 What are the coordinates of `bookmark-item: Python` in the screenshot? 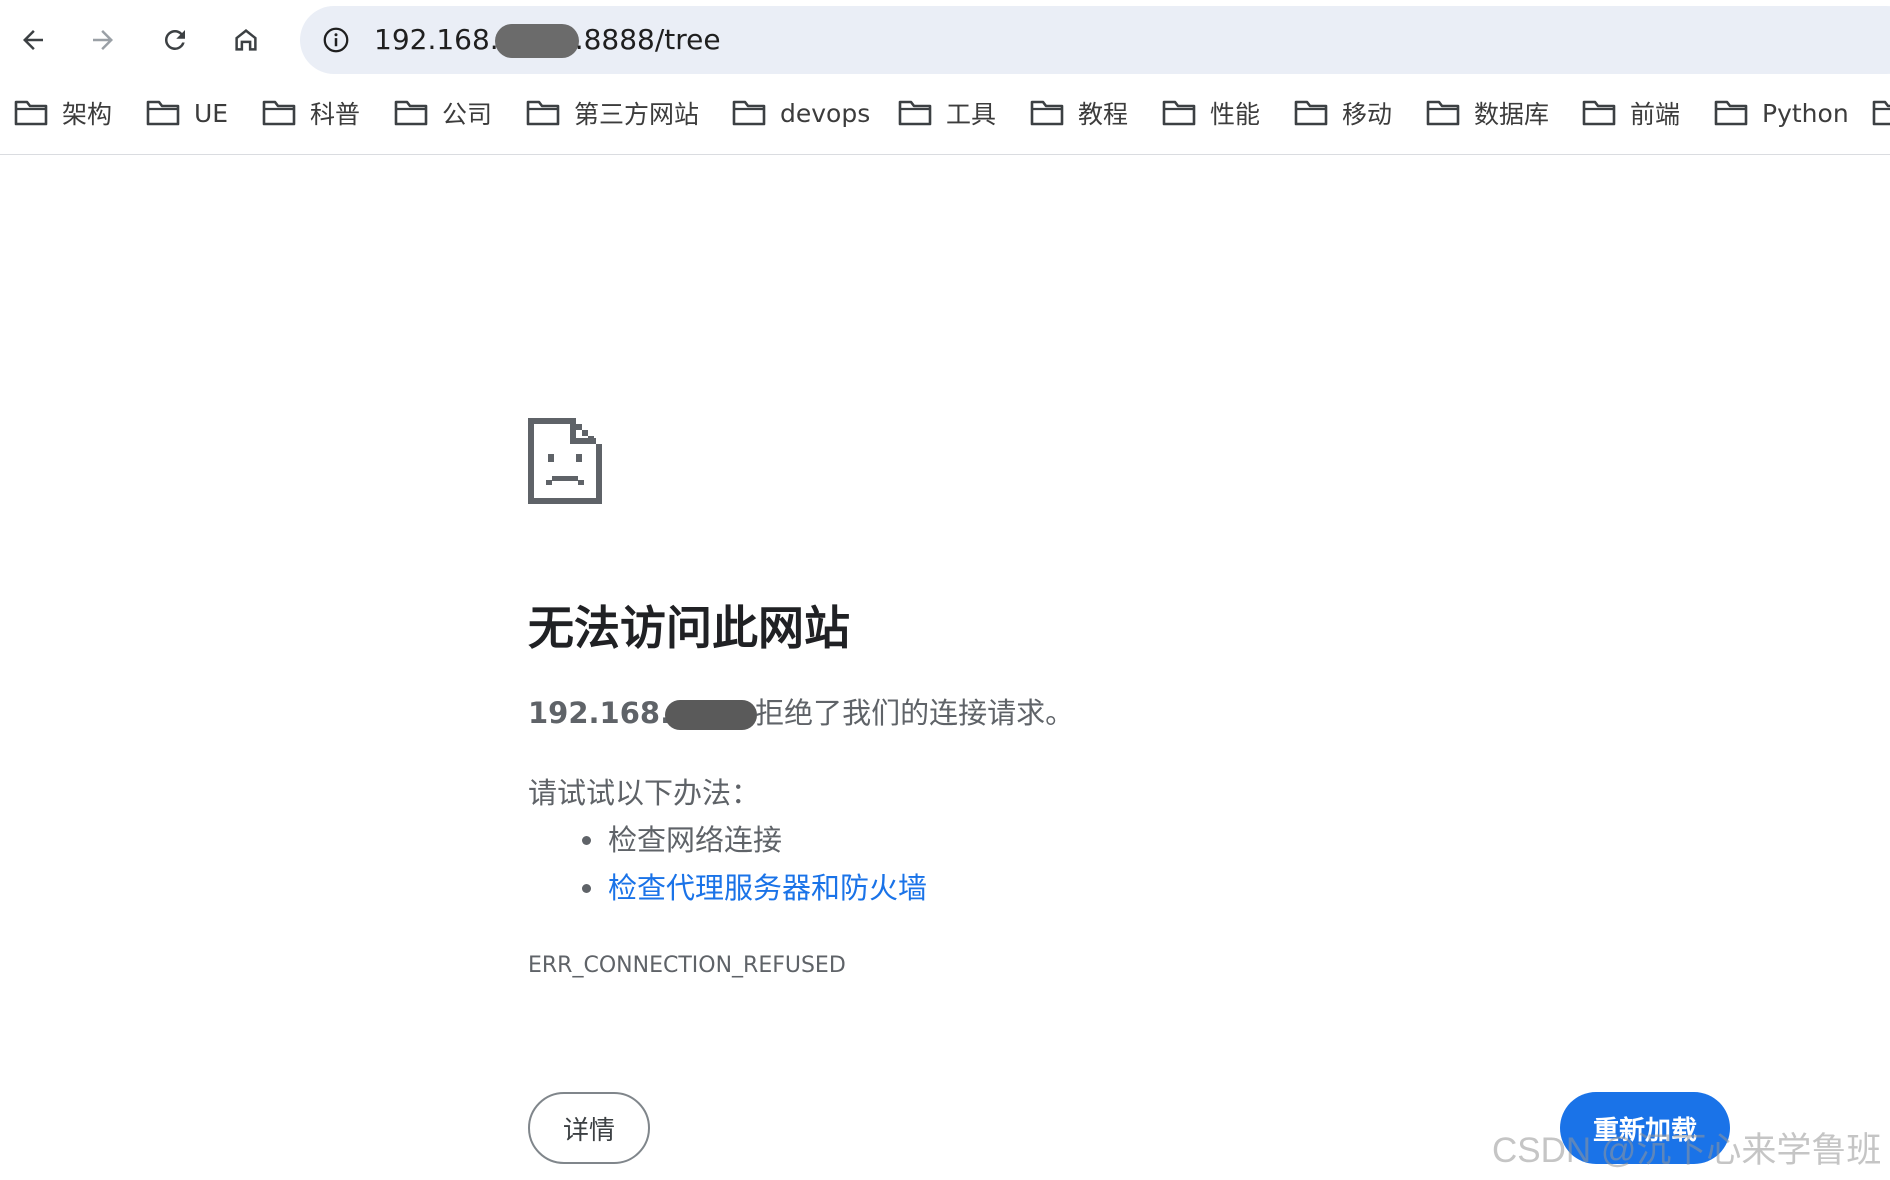 It's located at (1781, 113).